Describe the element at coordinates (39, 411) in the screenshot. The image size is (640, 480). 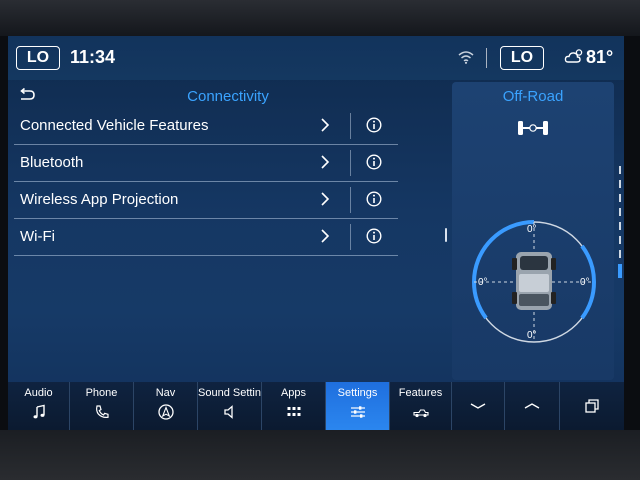
I see `music-note-icon` at that location.